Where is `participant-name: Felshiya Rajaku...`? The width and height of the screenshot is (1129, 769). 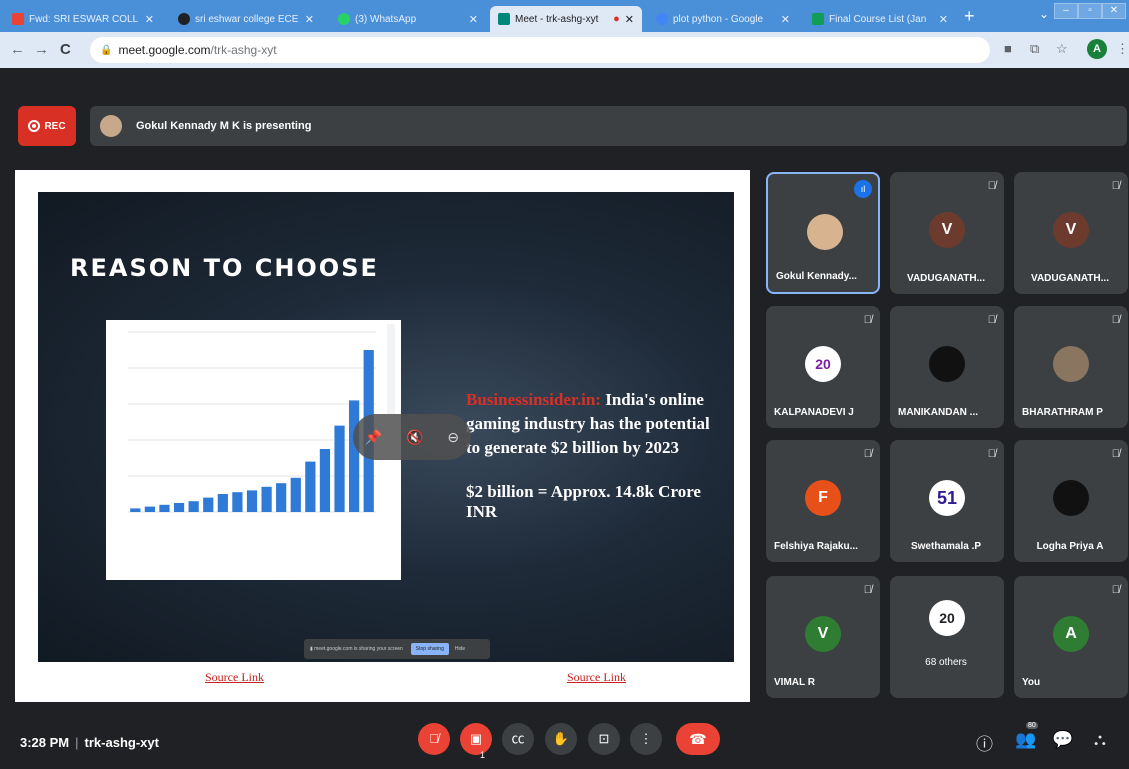
participant-name: Felshiya Rajaku... is located at coordinates (816, 546).